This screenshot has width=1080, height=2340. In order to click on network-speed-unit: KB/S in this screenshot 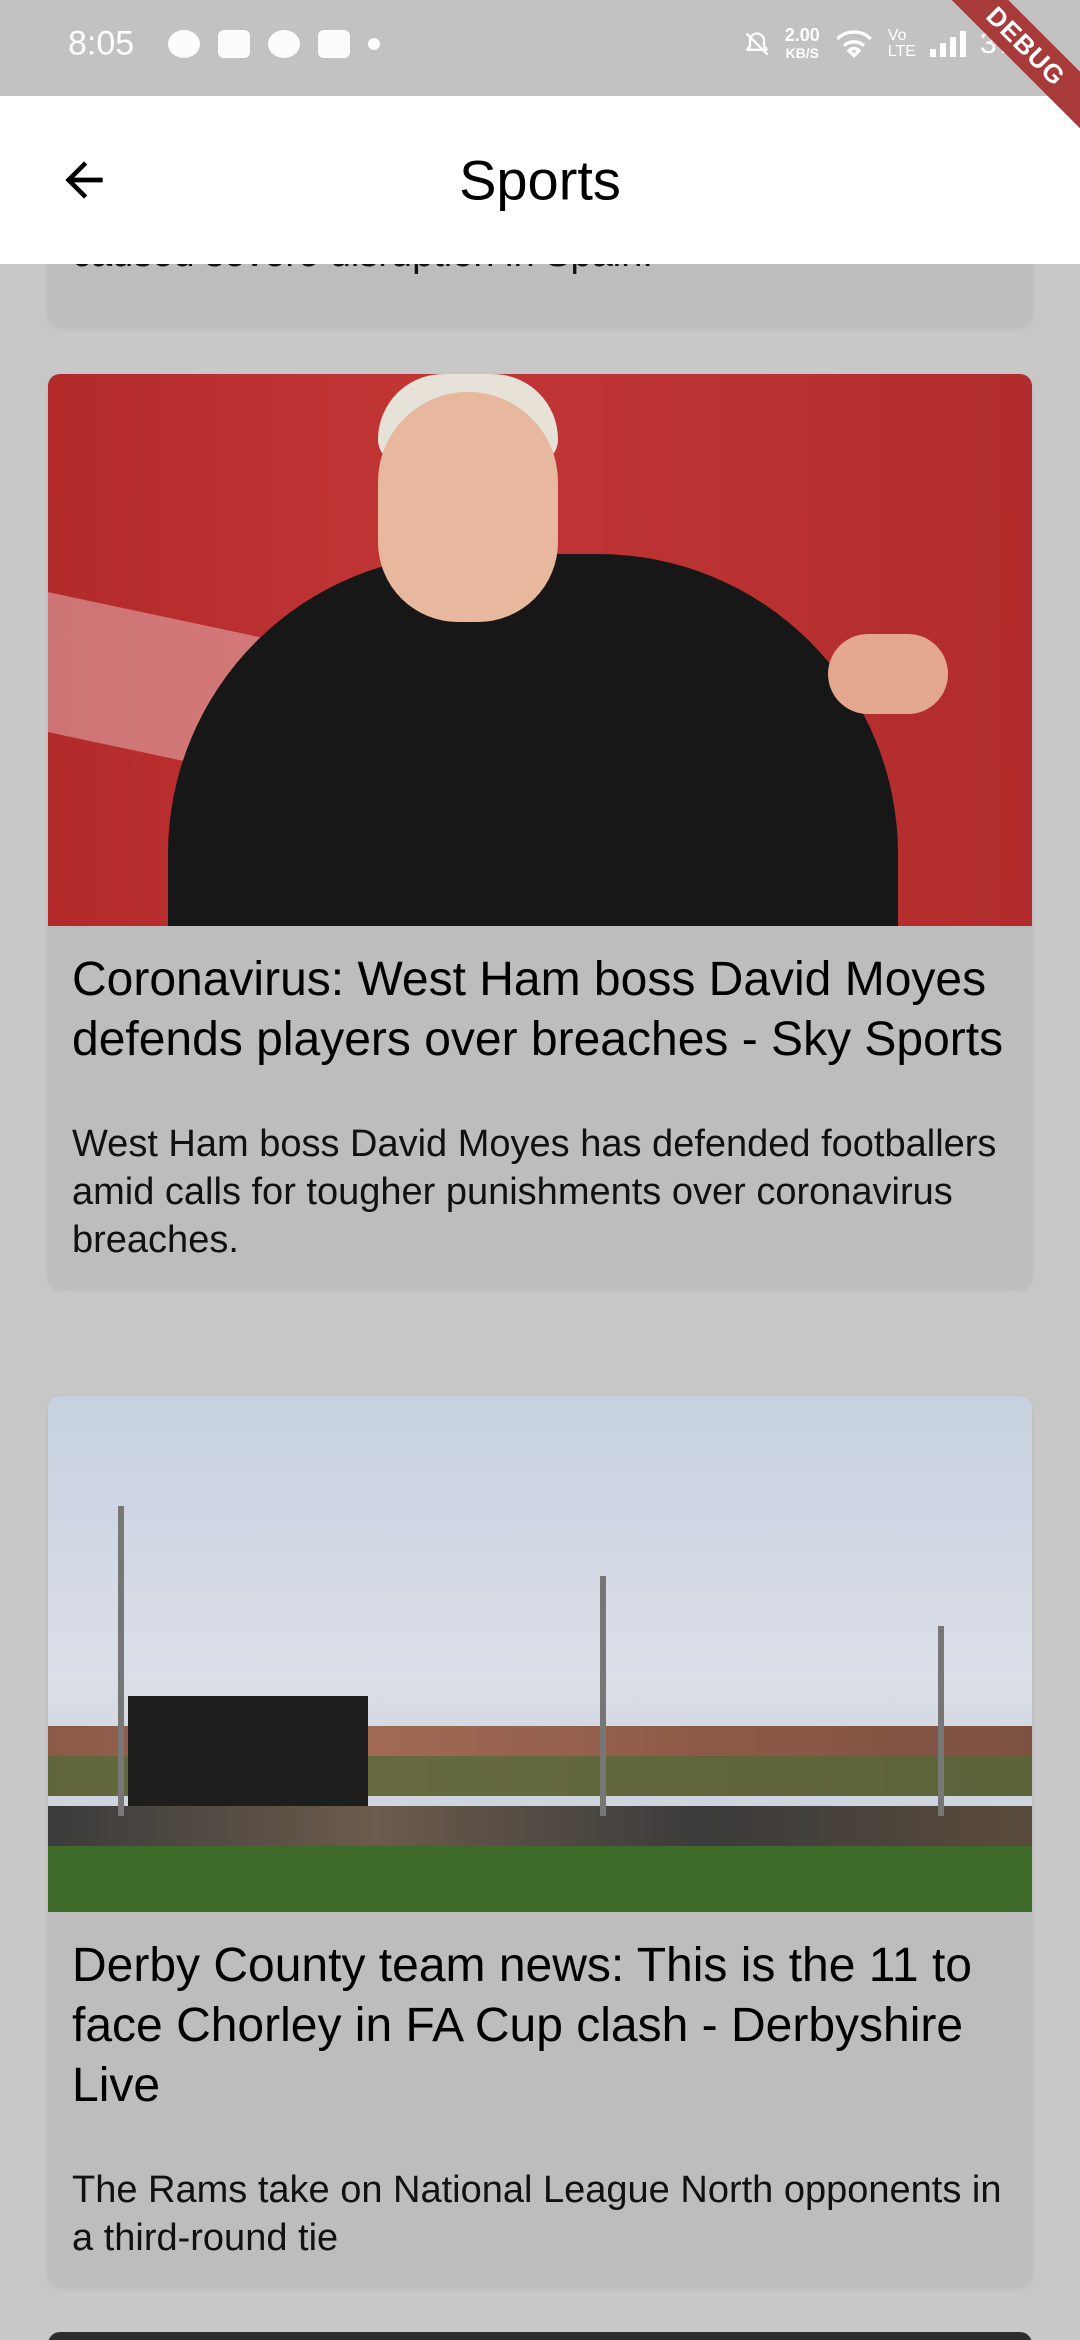, I will do `click(802, 53)`.